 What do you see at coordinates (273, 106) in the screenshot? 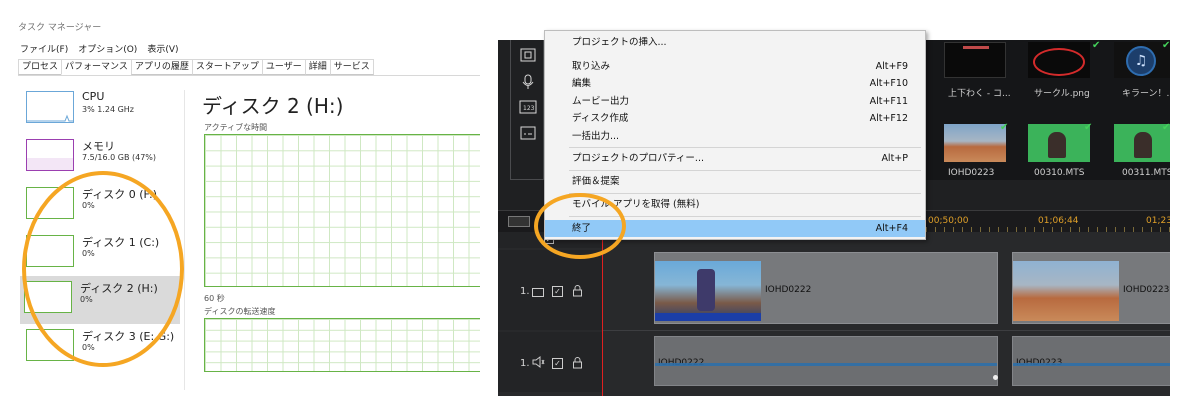
I see `page-title: ディスク 2 (H:)` at bounding box center [273, 106].